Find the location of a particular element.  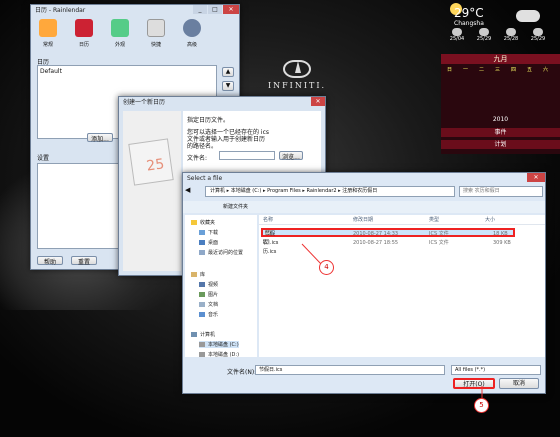

tree-item: 音乐 is located at coordinates (208, 314).